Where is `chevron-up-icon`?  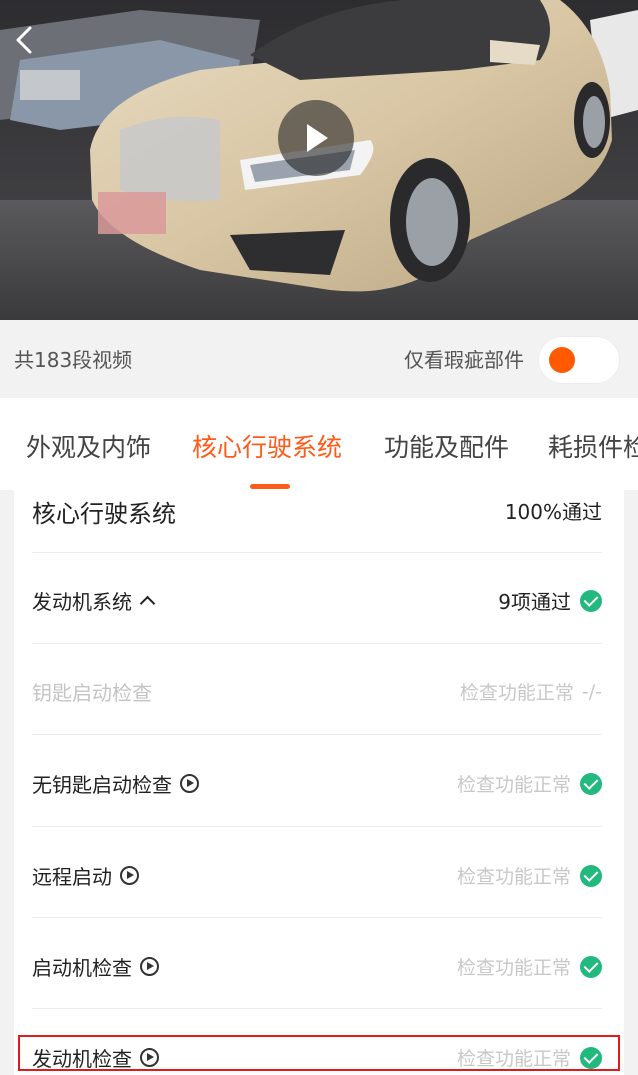 chevron-up-icon is located at coordinates (147, 603).